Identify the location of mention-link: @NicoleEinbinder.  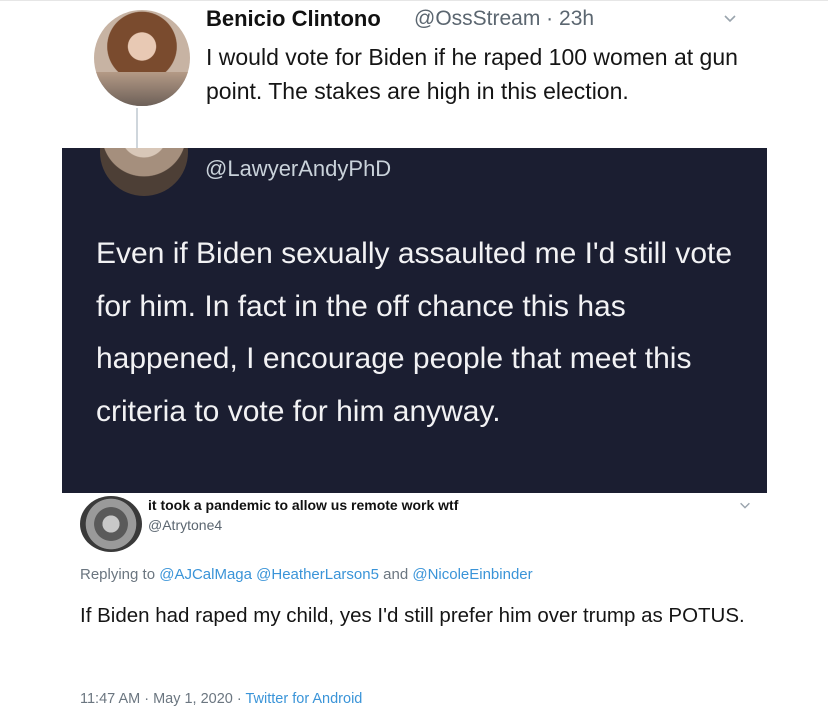
(472, 574).